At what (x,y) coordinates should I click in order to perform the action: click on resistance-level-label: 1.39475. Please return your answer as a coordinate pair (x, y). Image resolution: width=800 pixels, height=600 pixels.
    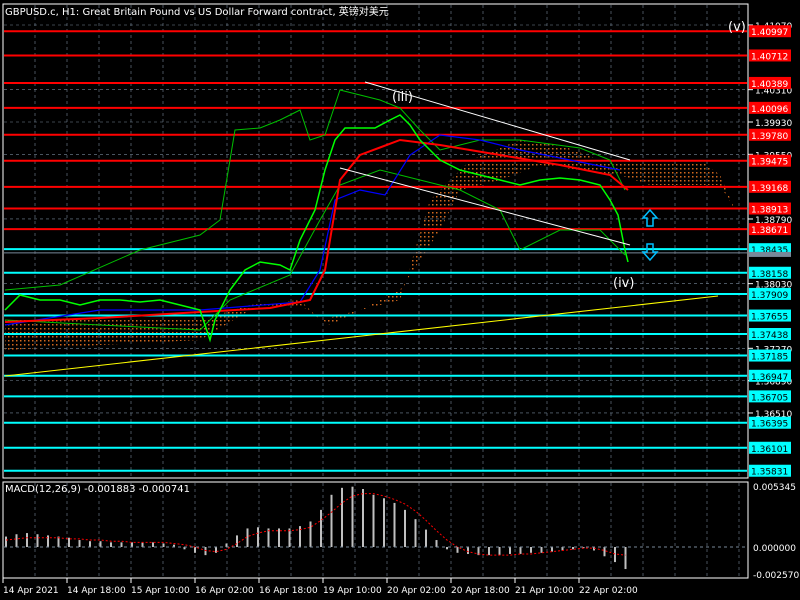
    Looking at the image, I should click on (769, 163).